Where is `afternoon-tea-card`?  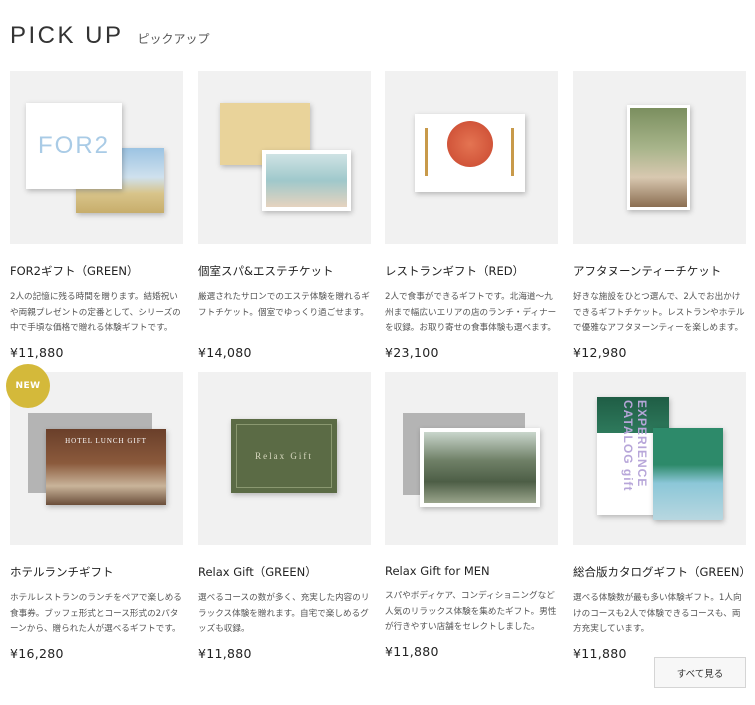 afternoon-tea-card is located at coordinates (658, 157).